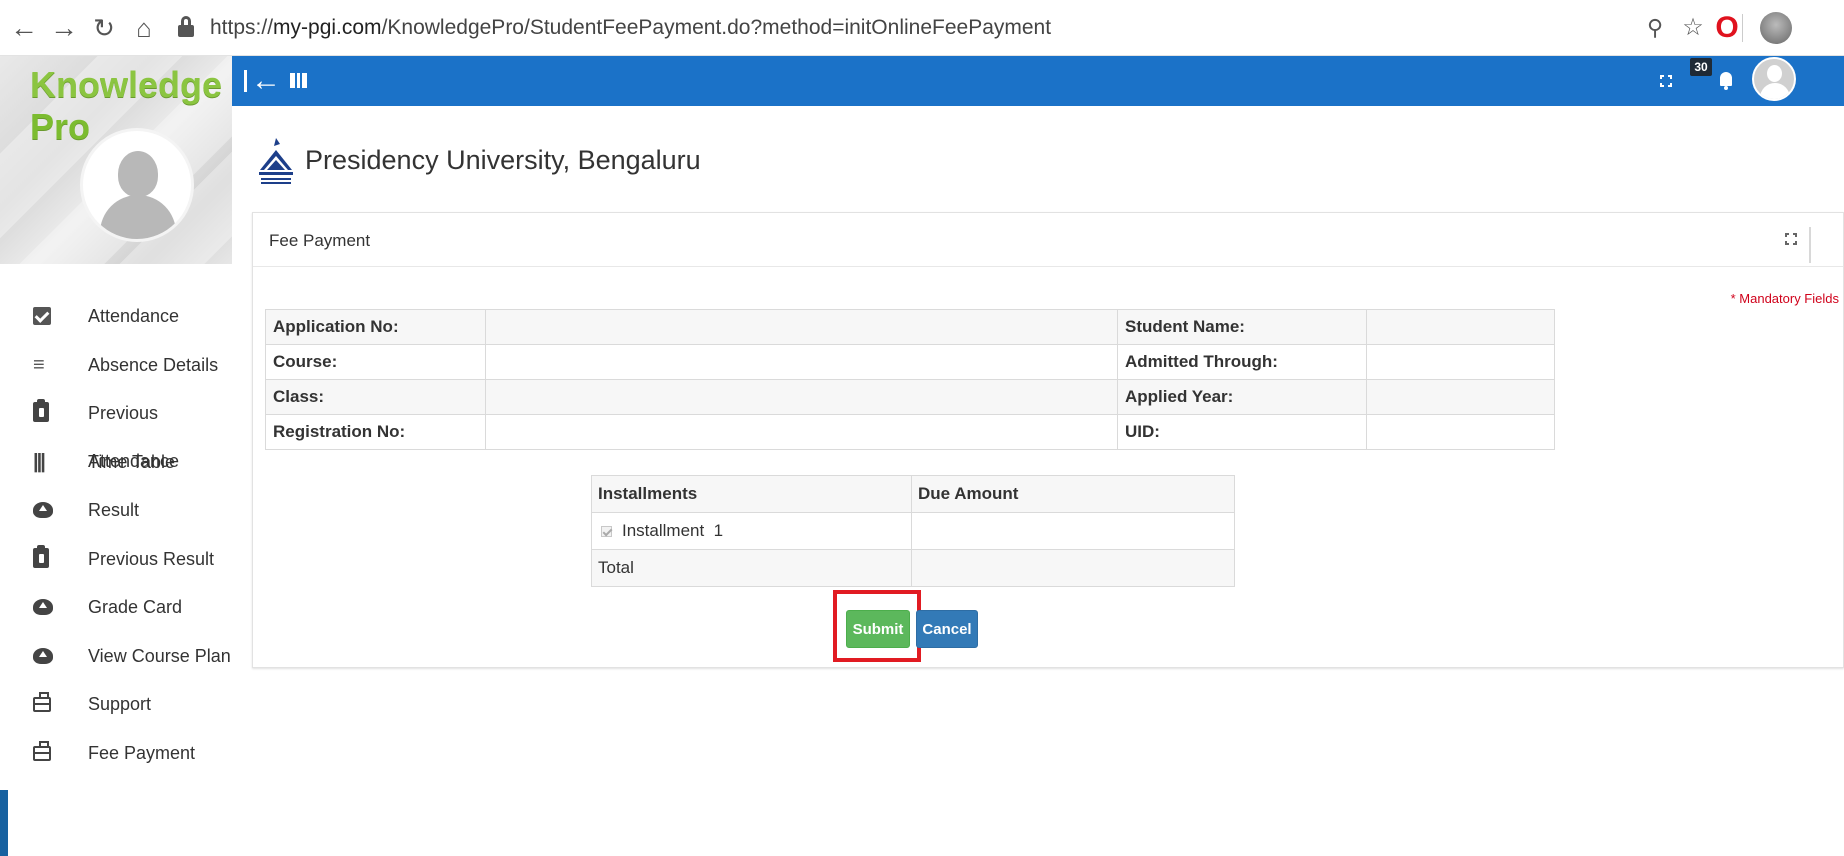 The image size is (1844, 856). Describe the element at coordinates (298, 80) in the screenshot. I see `columns-toggle-icon` at that location.